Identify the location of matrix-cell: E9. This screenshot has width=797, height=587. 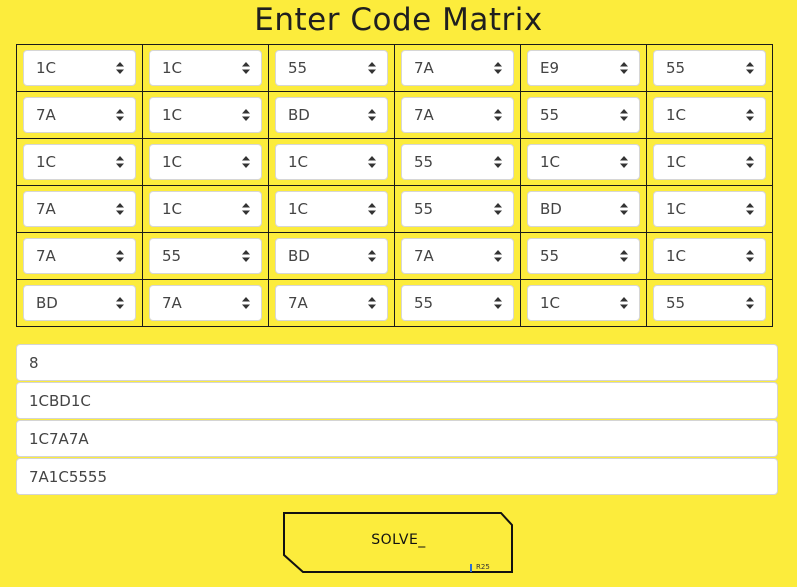
(583, 68).